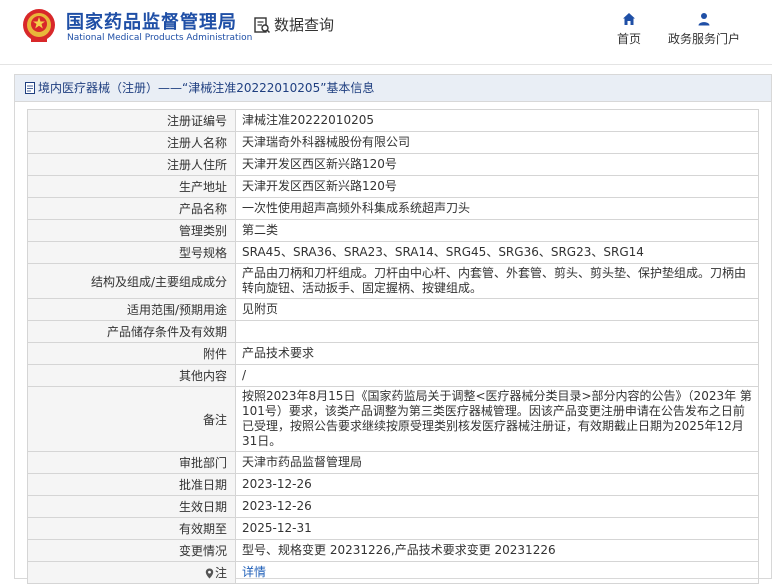 This screenshot has height=584, width=772. Describe the element at coordinates (131, 528) in the screenshot. I see `row-label: 有效期至` at that location.